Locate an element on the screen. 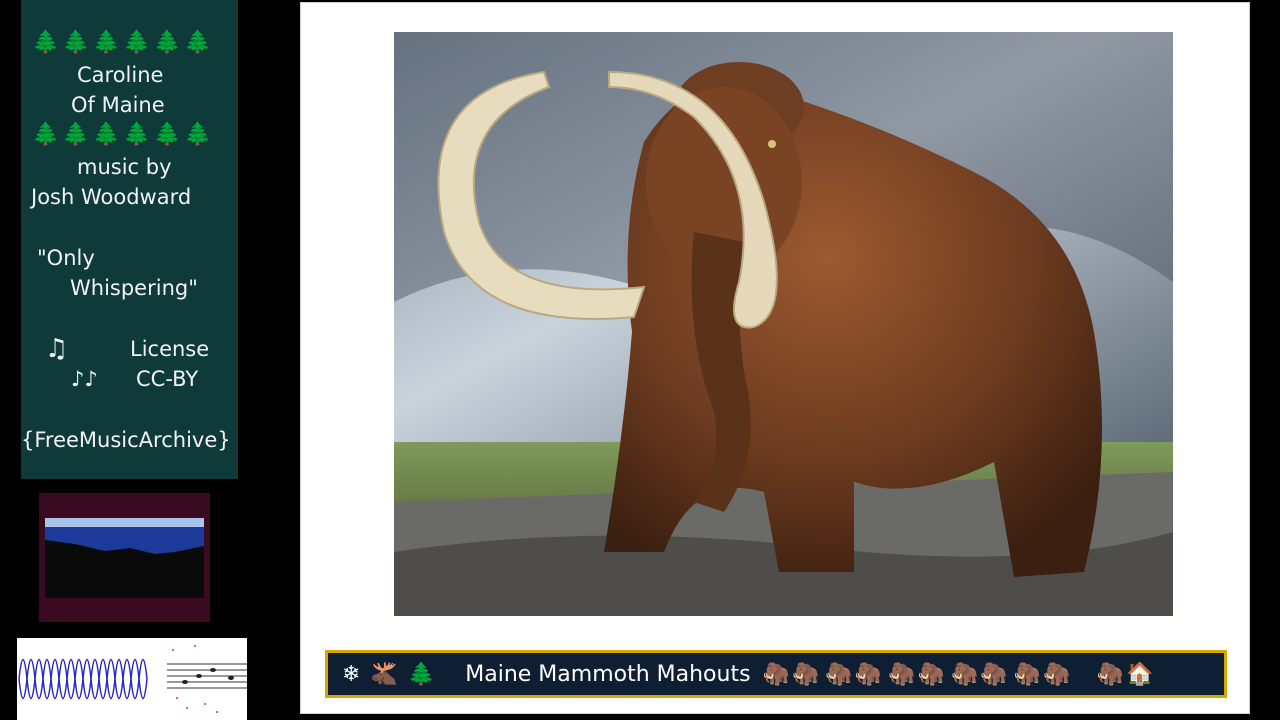 Image resolution: width=1280 pixels, height=720 pixels. song-title-line-2: Whispering" is located at coordinates (134, 288).